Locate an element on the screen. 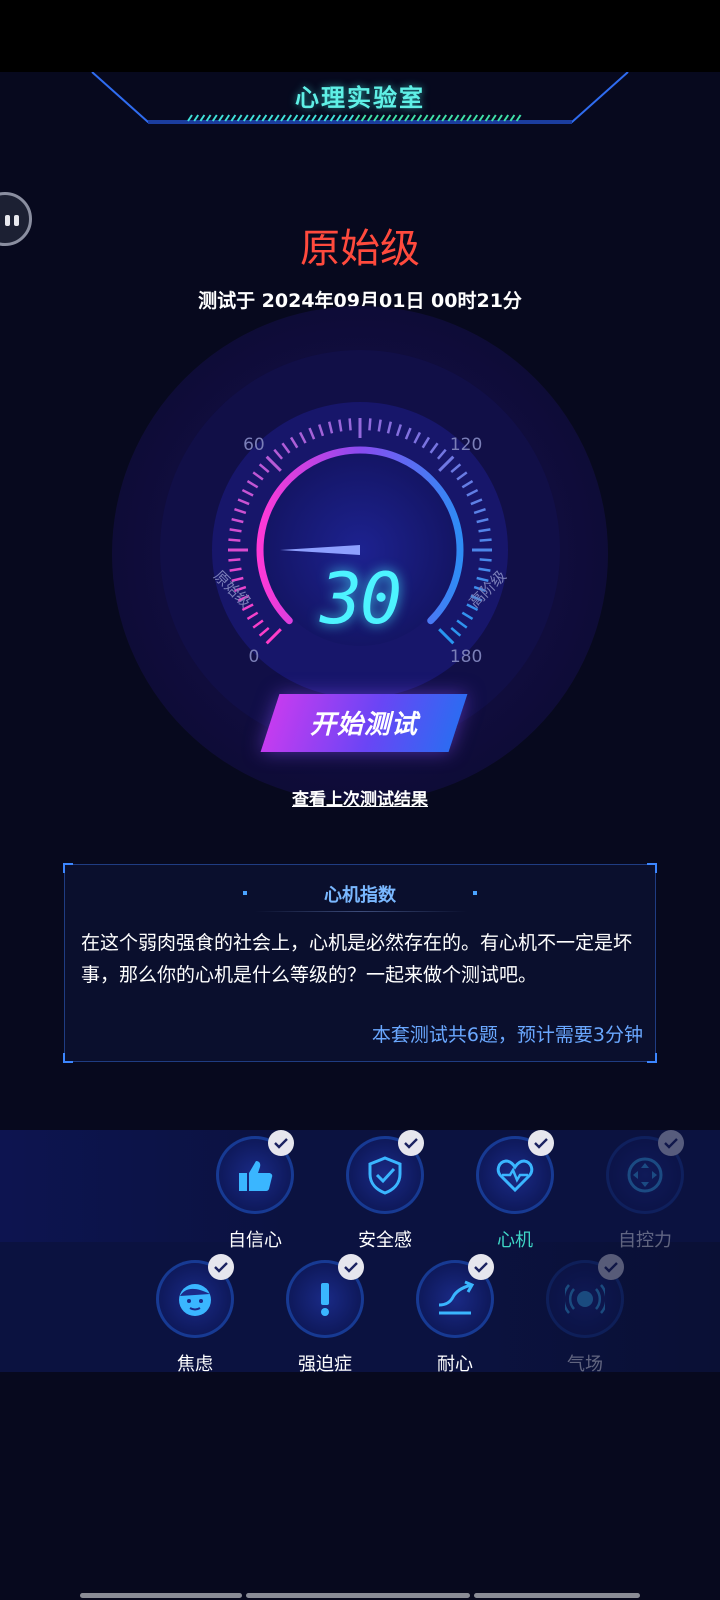  page-title: 心理实验室 is located at coordinates (360, 98).